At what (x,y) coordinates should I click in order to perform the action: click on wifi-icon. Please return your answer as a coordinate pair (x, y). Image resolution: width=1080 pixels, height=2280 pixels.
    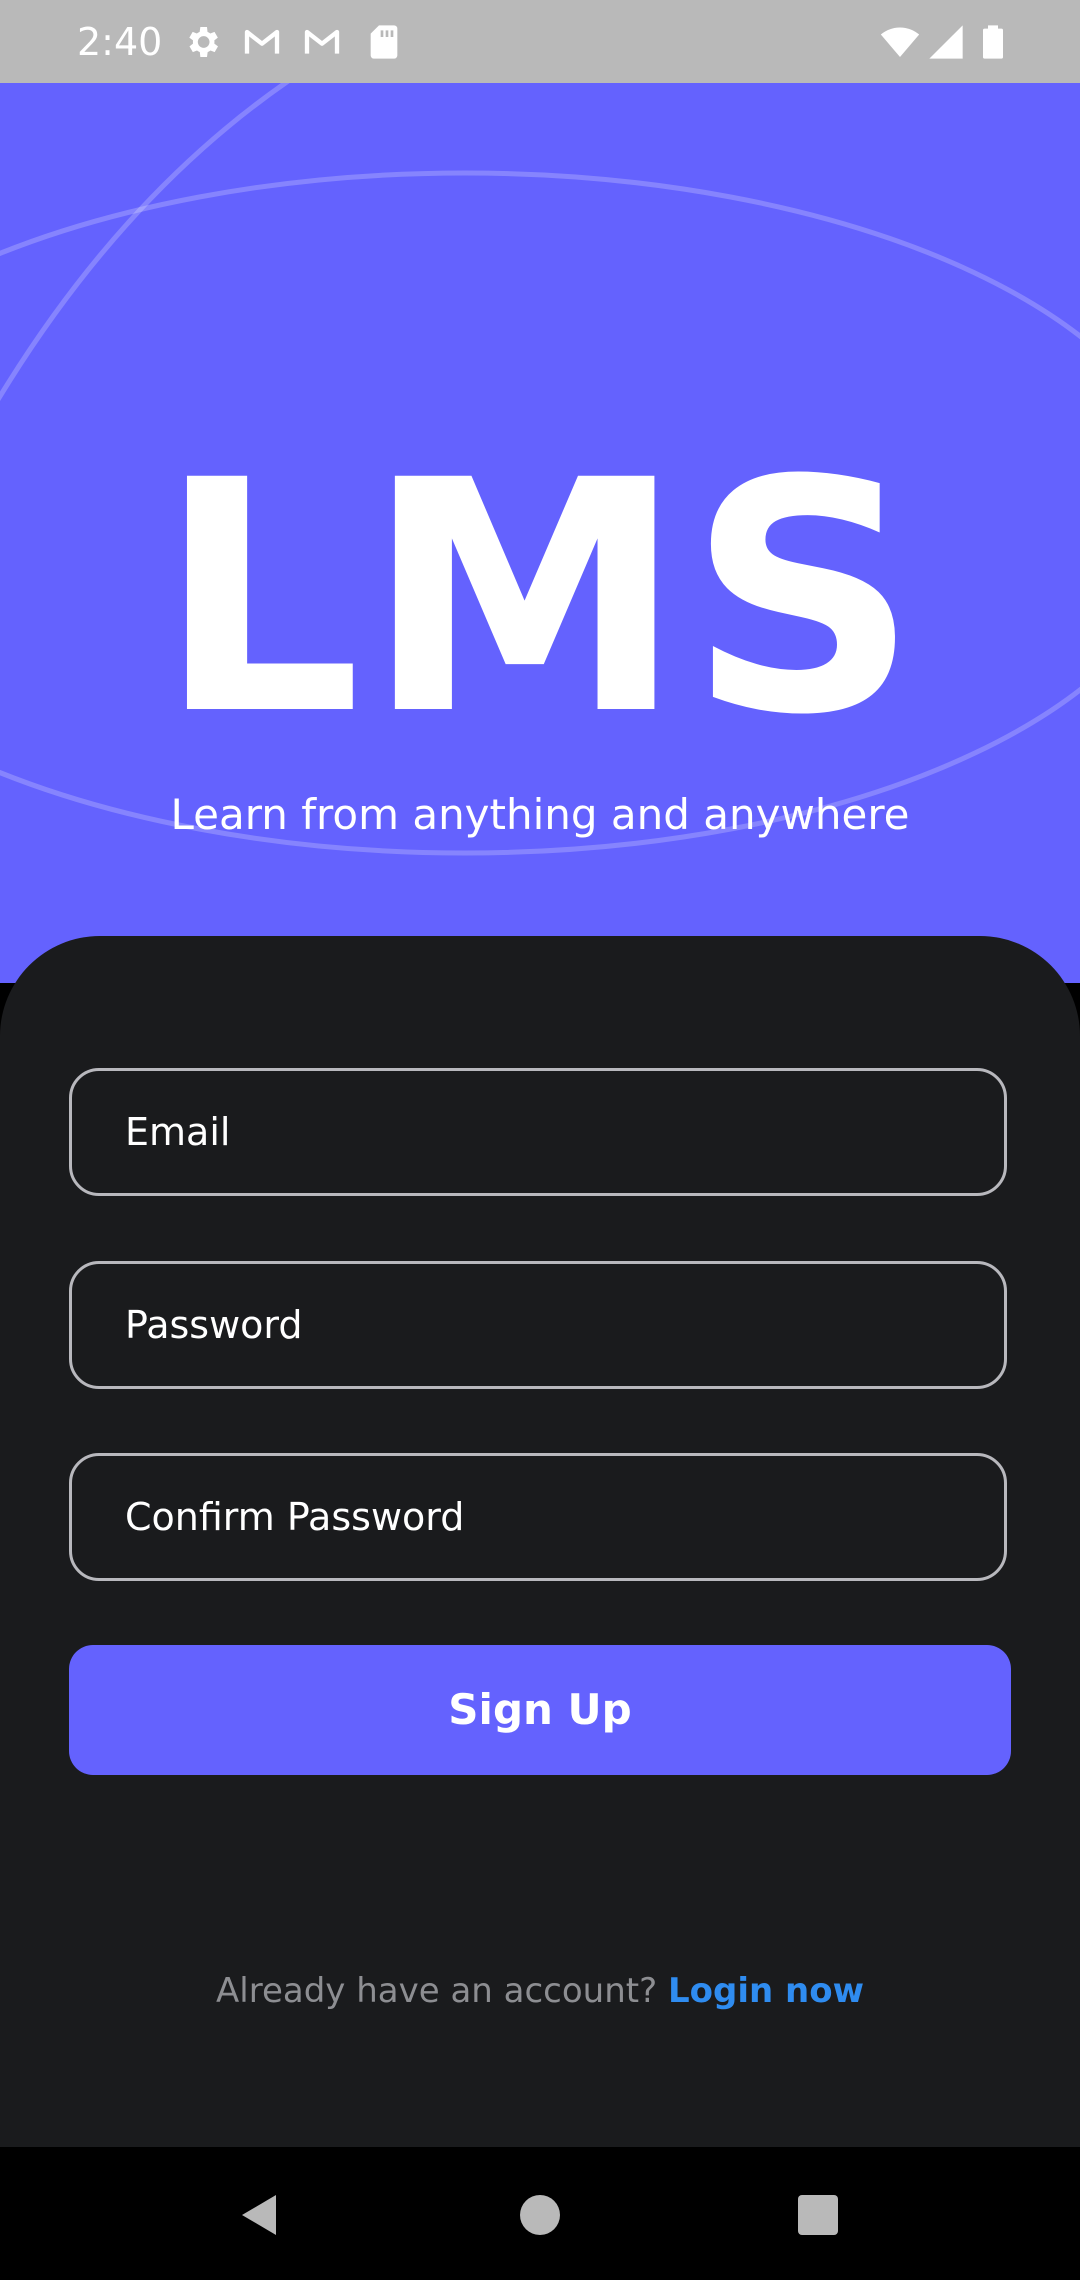
    Looking at the image, I should click on (900, 42).